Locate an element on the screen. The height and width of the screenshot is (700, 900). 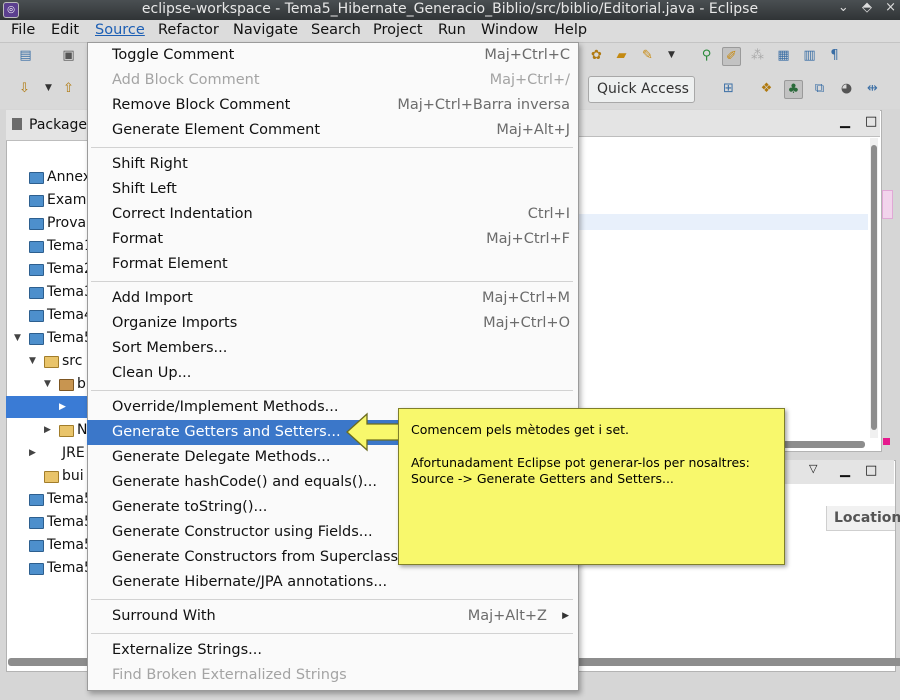
menu-source: Source is located at coordinates (120, 30).